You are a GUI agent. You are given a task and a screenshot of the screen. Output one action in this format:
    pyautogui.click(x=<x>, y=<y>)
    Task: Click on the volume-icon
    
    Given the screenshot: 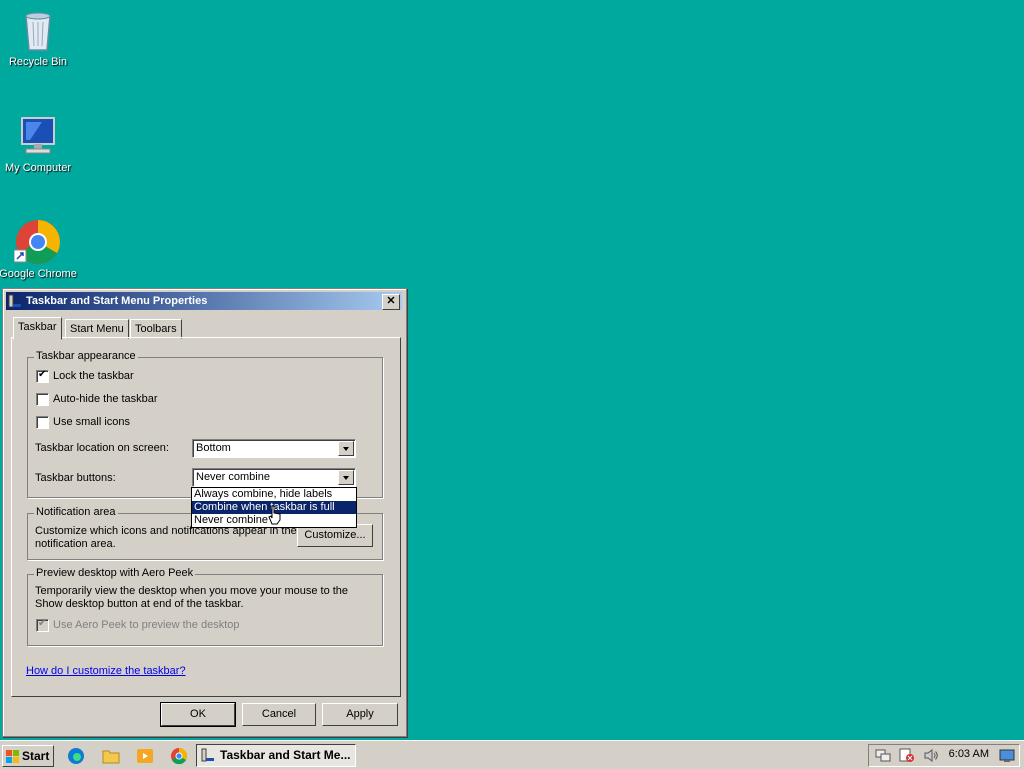 What is the action you would take?
    pyautogui.click(x=931, y=755)
    